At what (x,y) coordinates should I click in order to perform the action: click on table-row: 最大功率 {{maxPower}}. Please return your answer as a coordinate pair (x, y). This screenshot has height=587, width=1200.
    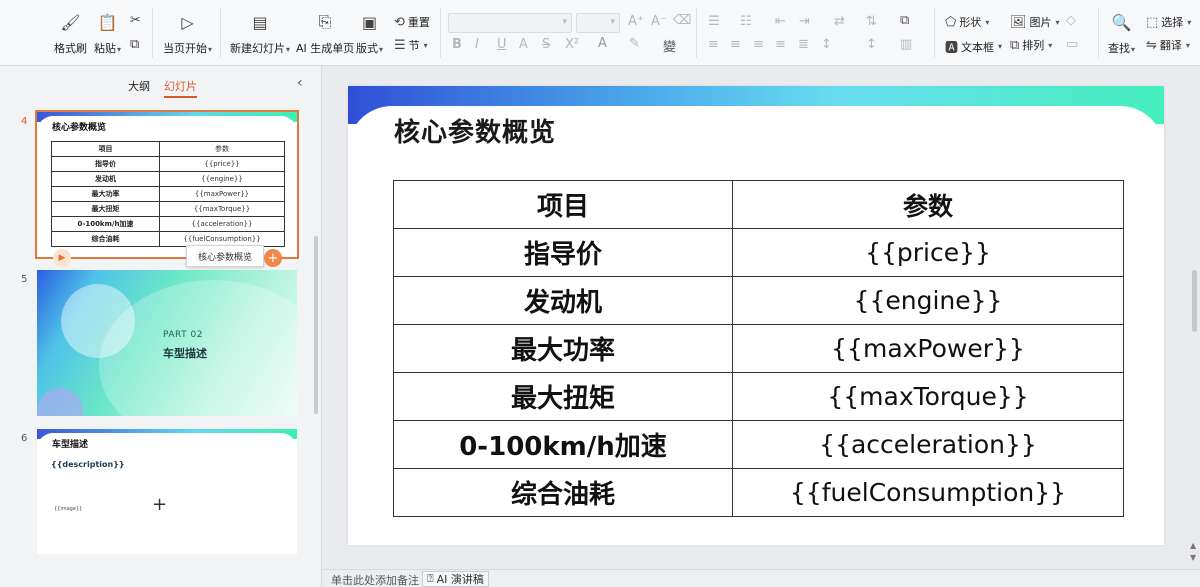
    Looking at the image, I should click on (758, 348).